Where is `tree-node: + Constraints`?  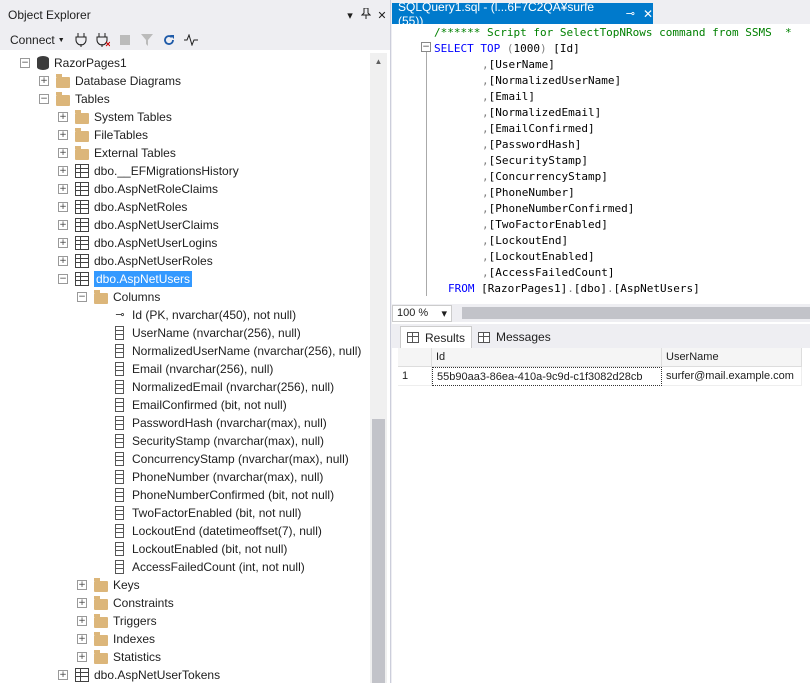 tree-node: + Constraints is located at coordinates (125, 603).